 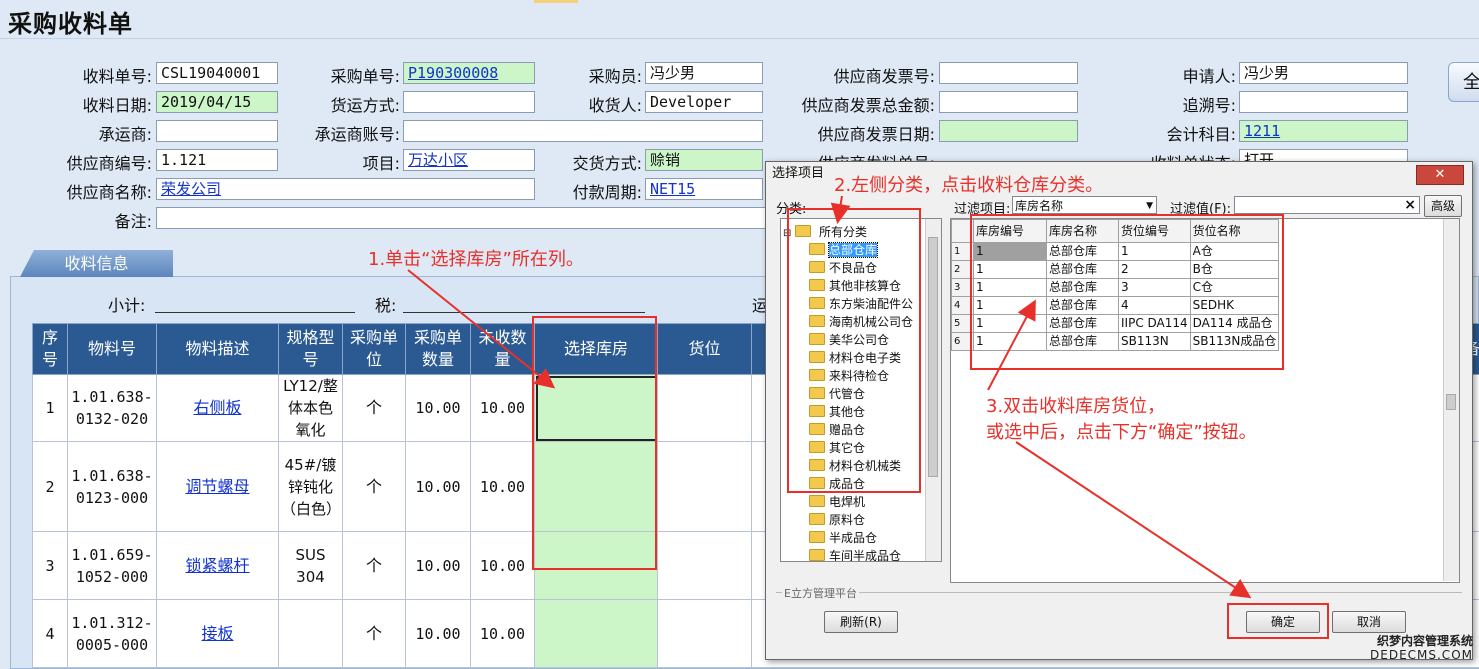 What do you see at coordinates (1424, 641) in the screenshot?
I see `watermark-line1: 织梦内容管理系统` at bounding box center [1424, 641].